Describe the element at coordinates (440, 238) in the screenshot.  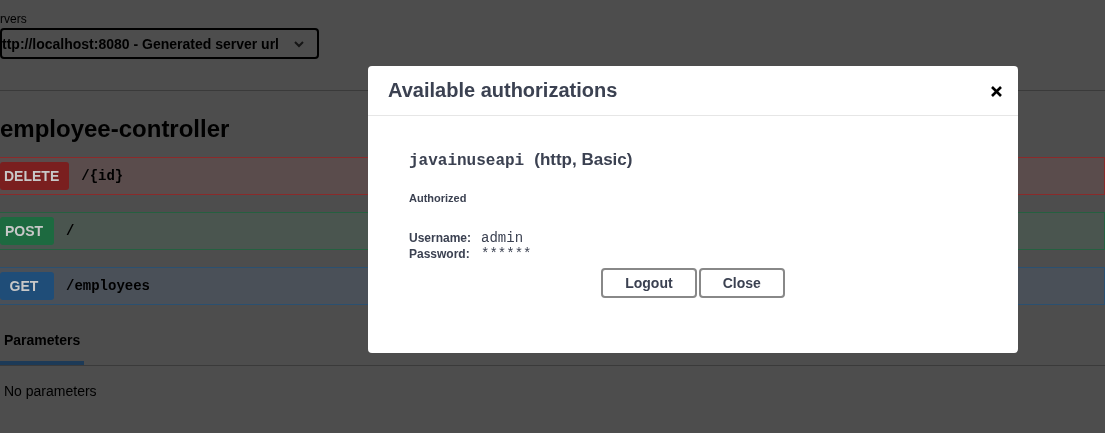
I see `field-label: Username:` at that location.